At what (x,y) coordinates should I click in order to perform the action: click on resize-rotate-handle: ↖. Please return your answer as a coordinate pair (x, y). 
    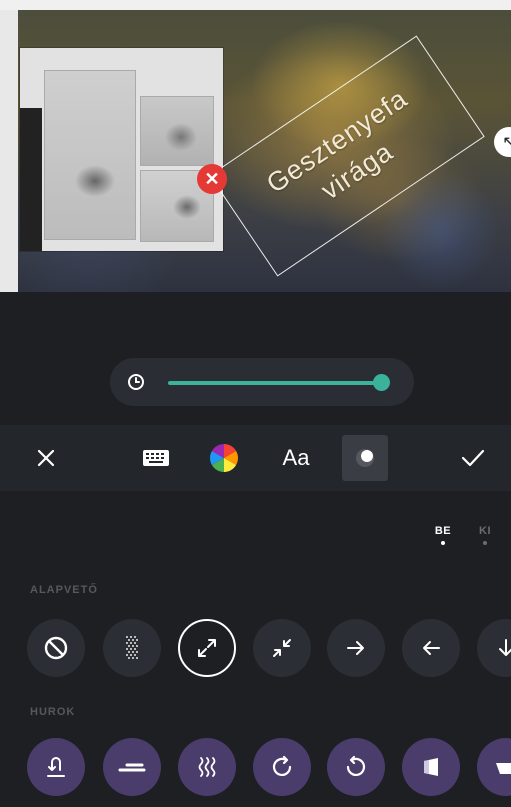
    Looking at the image, I should click on (502, 142).